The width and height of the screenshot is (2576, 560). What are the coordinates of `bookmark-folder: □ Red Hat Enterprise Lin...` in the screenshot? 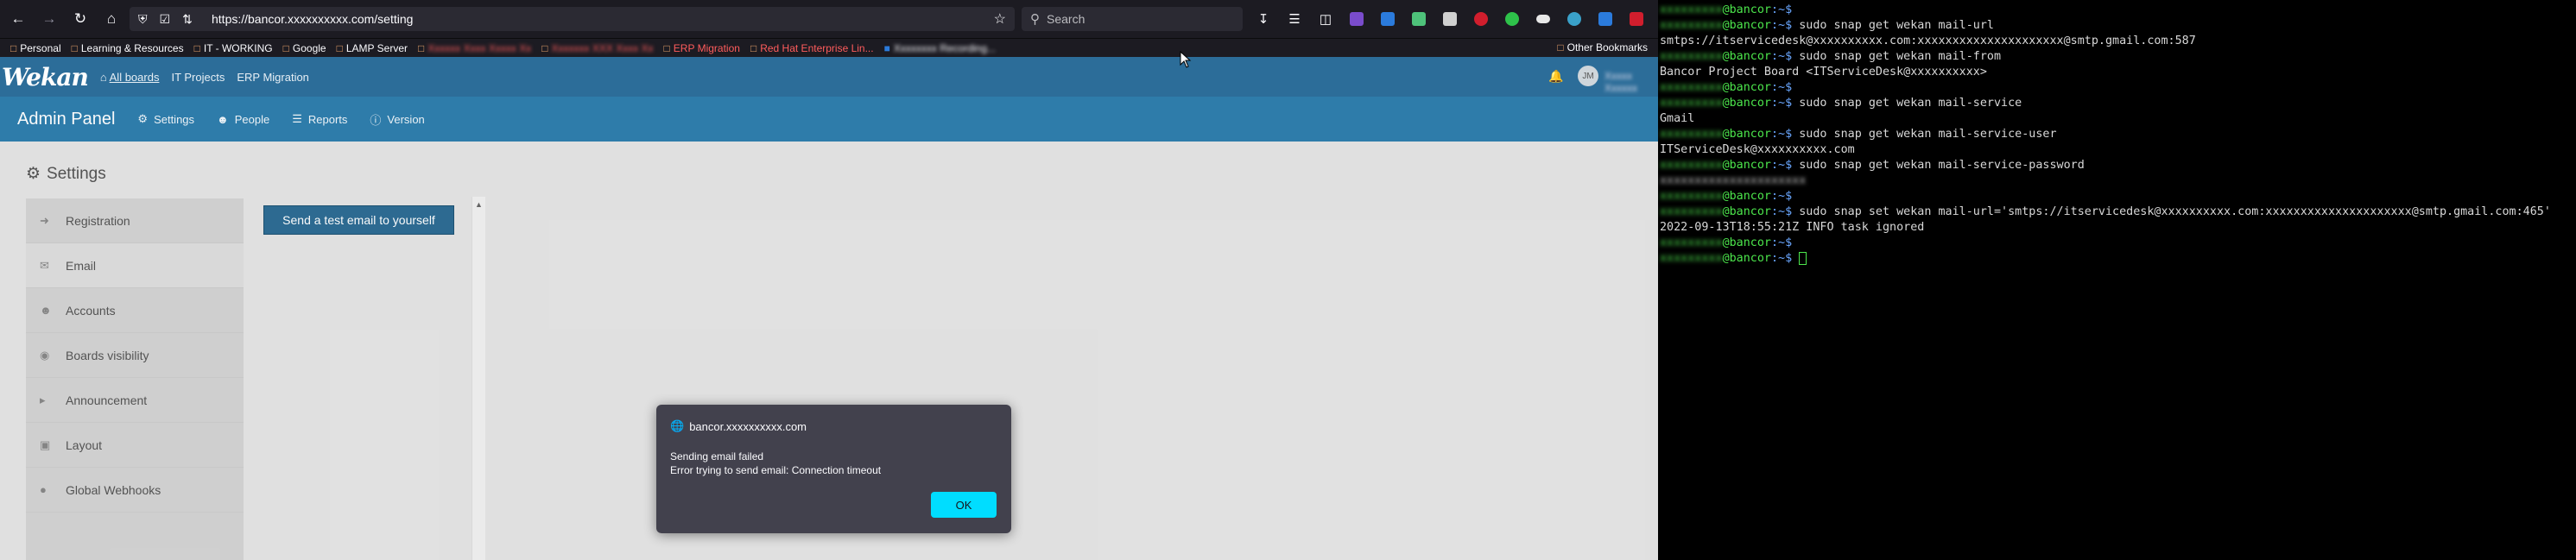 It's located at (812, 48).